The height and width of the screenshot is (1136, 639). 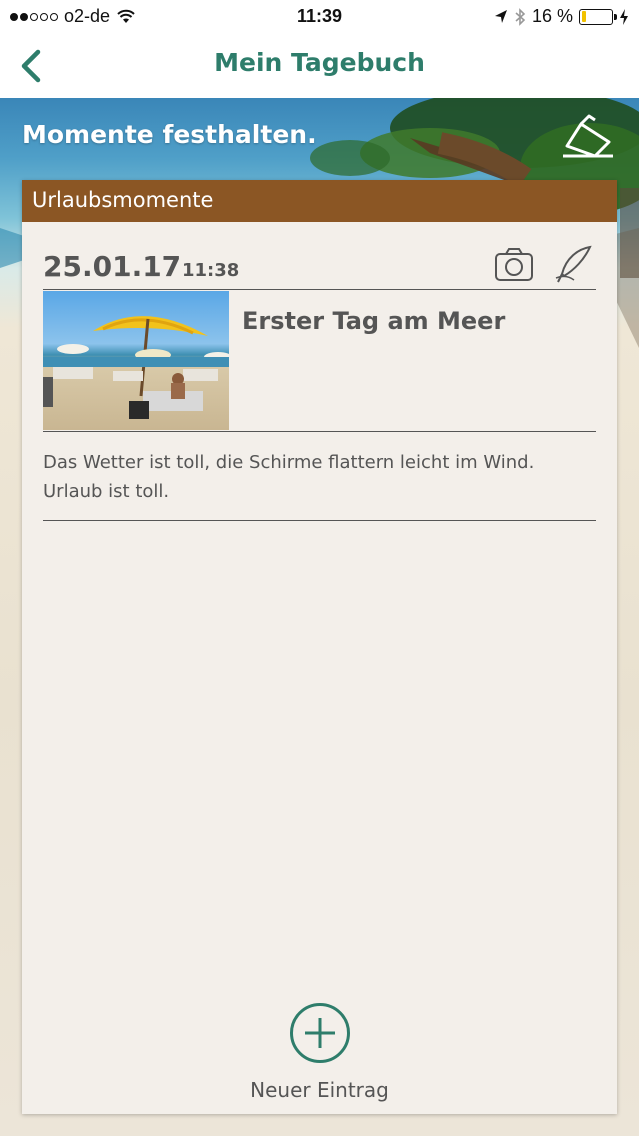 What do you see at coordinates (584, 16) in the screenshot?
I see `battery-level` at bounding box center [584, 16].